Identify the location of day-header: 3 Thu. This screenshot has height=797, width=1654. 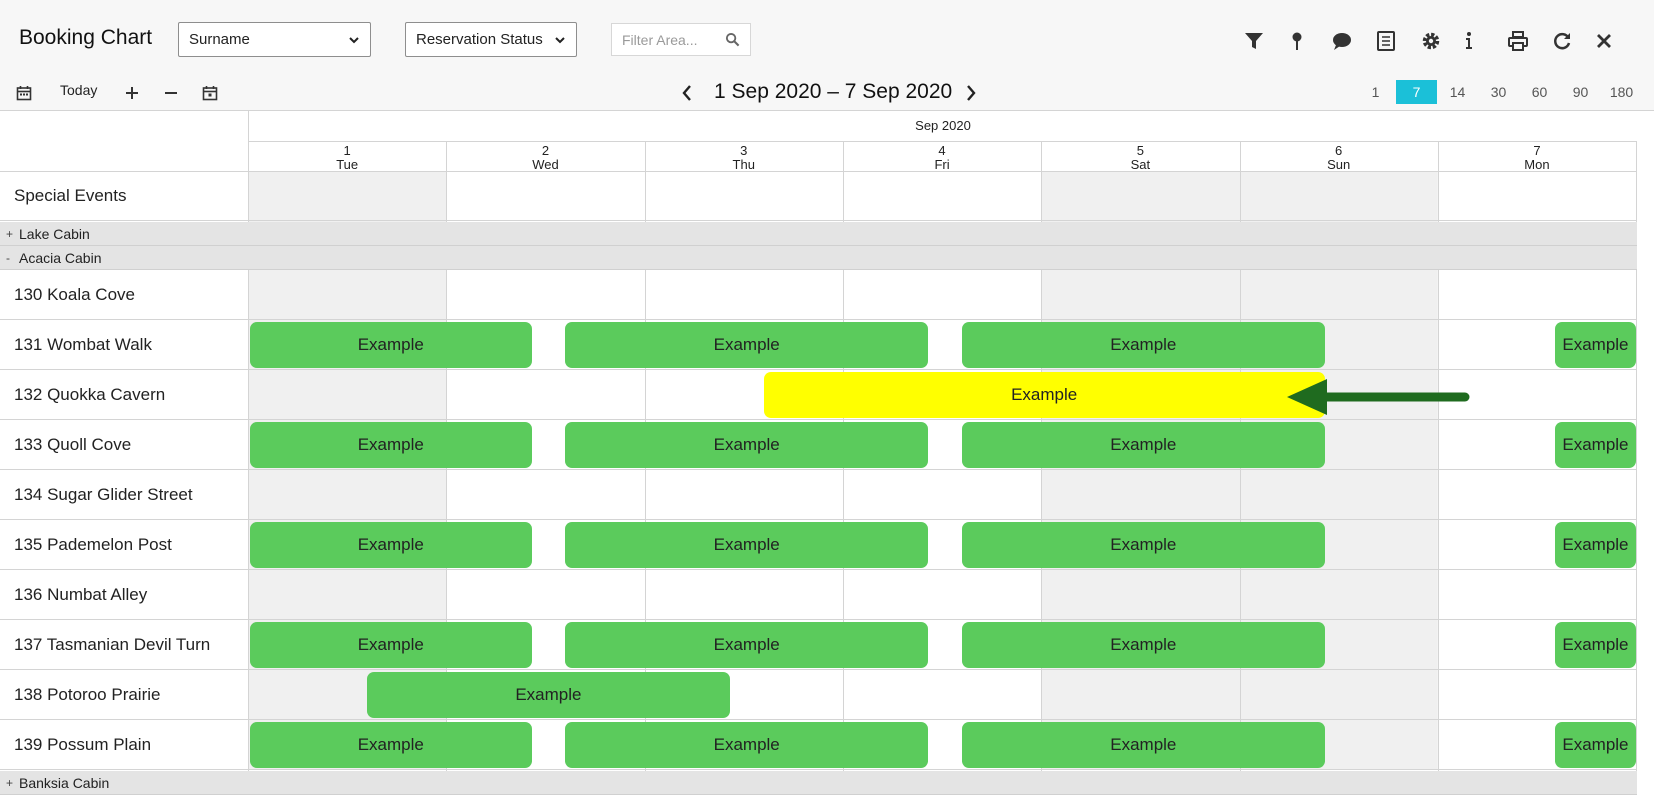
(744, 157).